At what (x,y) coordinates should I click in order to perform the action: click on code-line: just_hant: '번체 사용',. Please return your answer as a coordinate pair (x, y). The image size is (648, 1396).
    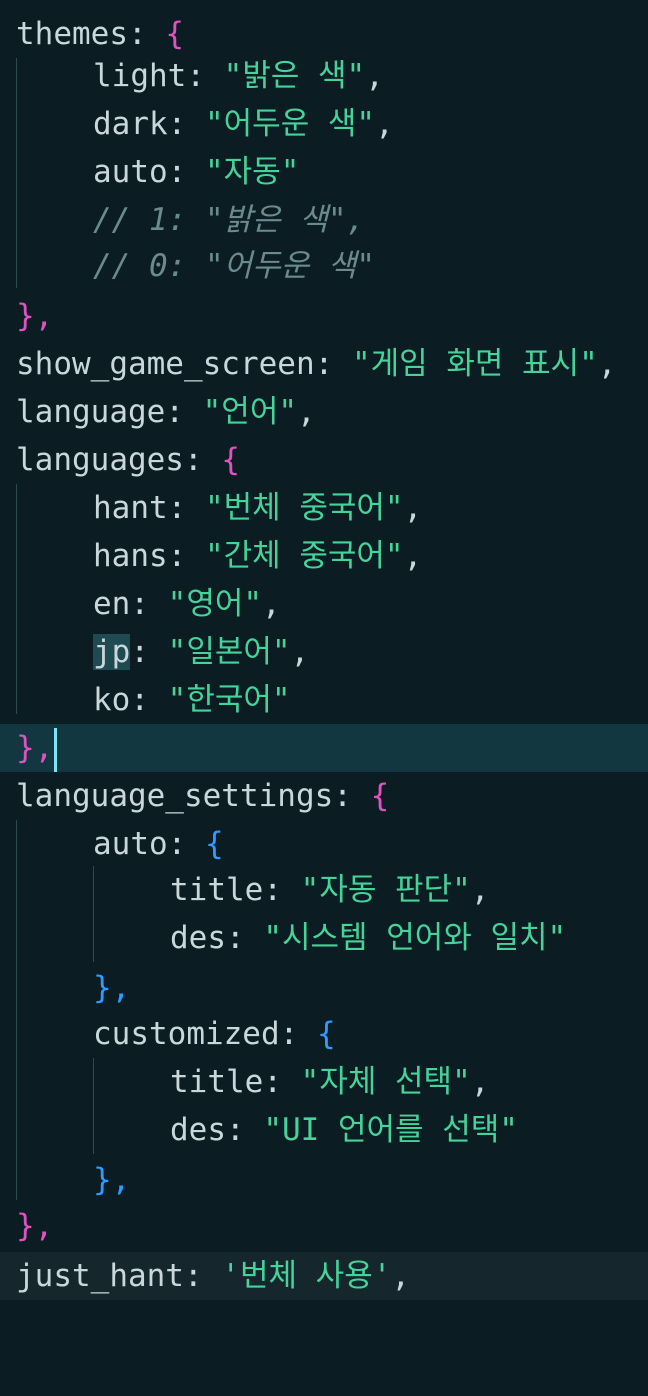
    Looking at the image, I should click on (324, 1276).